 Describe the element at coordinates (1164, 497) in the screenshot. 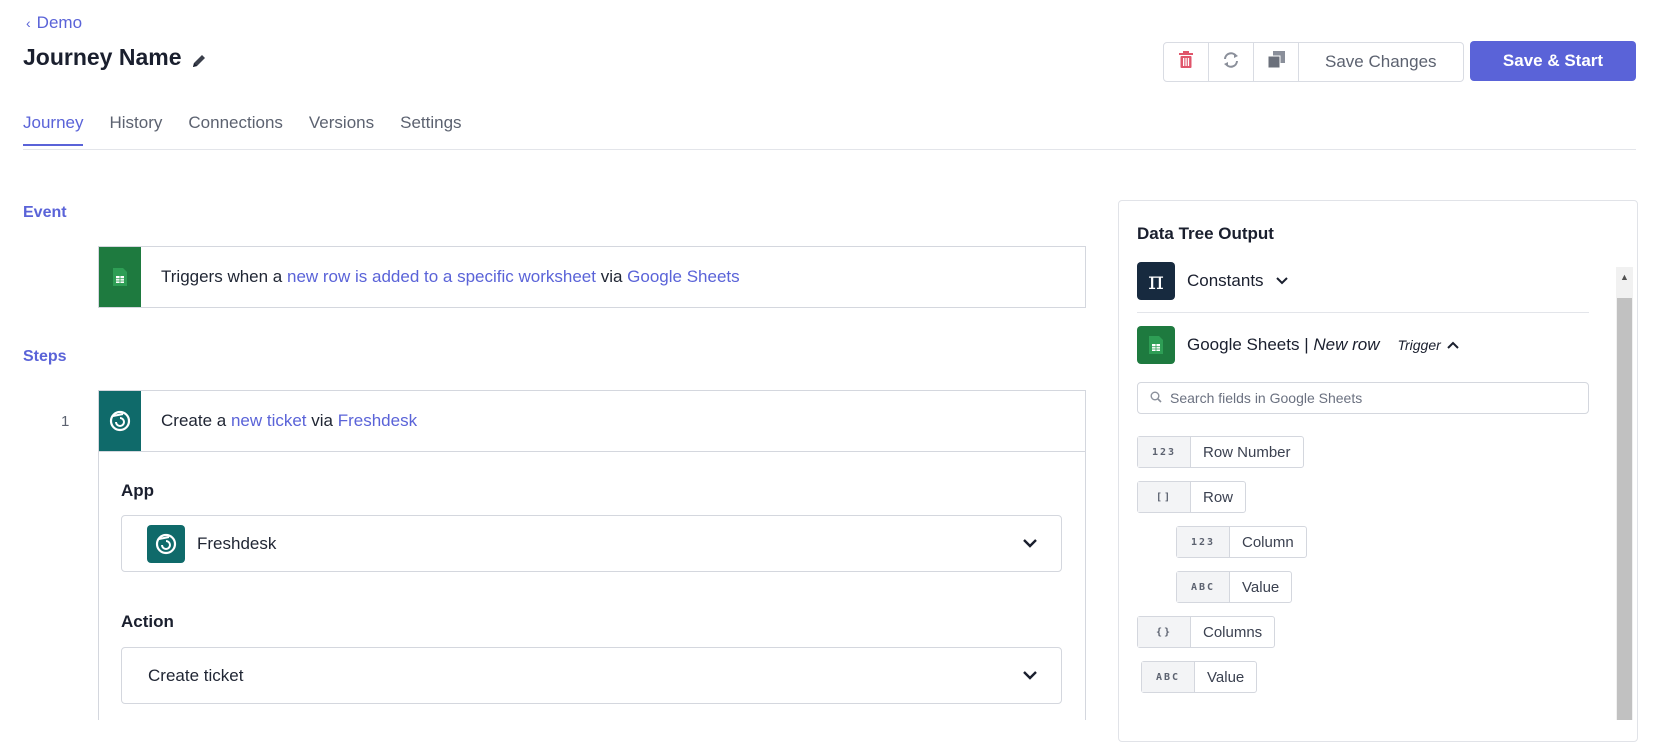

I see `array-type-icon: []` at that location.